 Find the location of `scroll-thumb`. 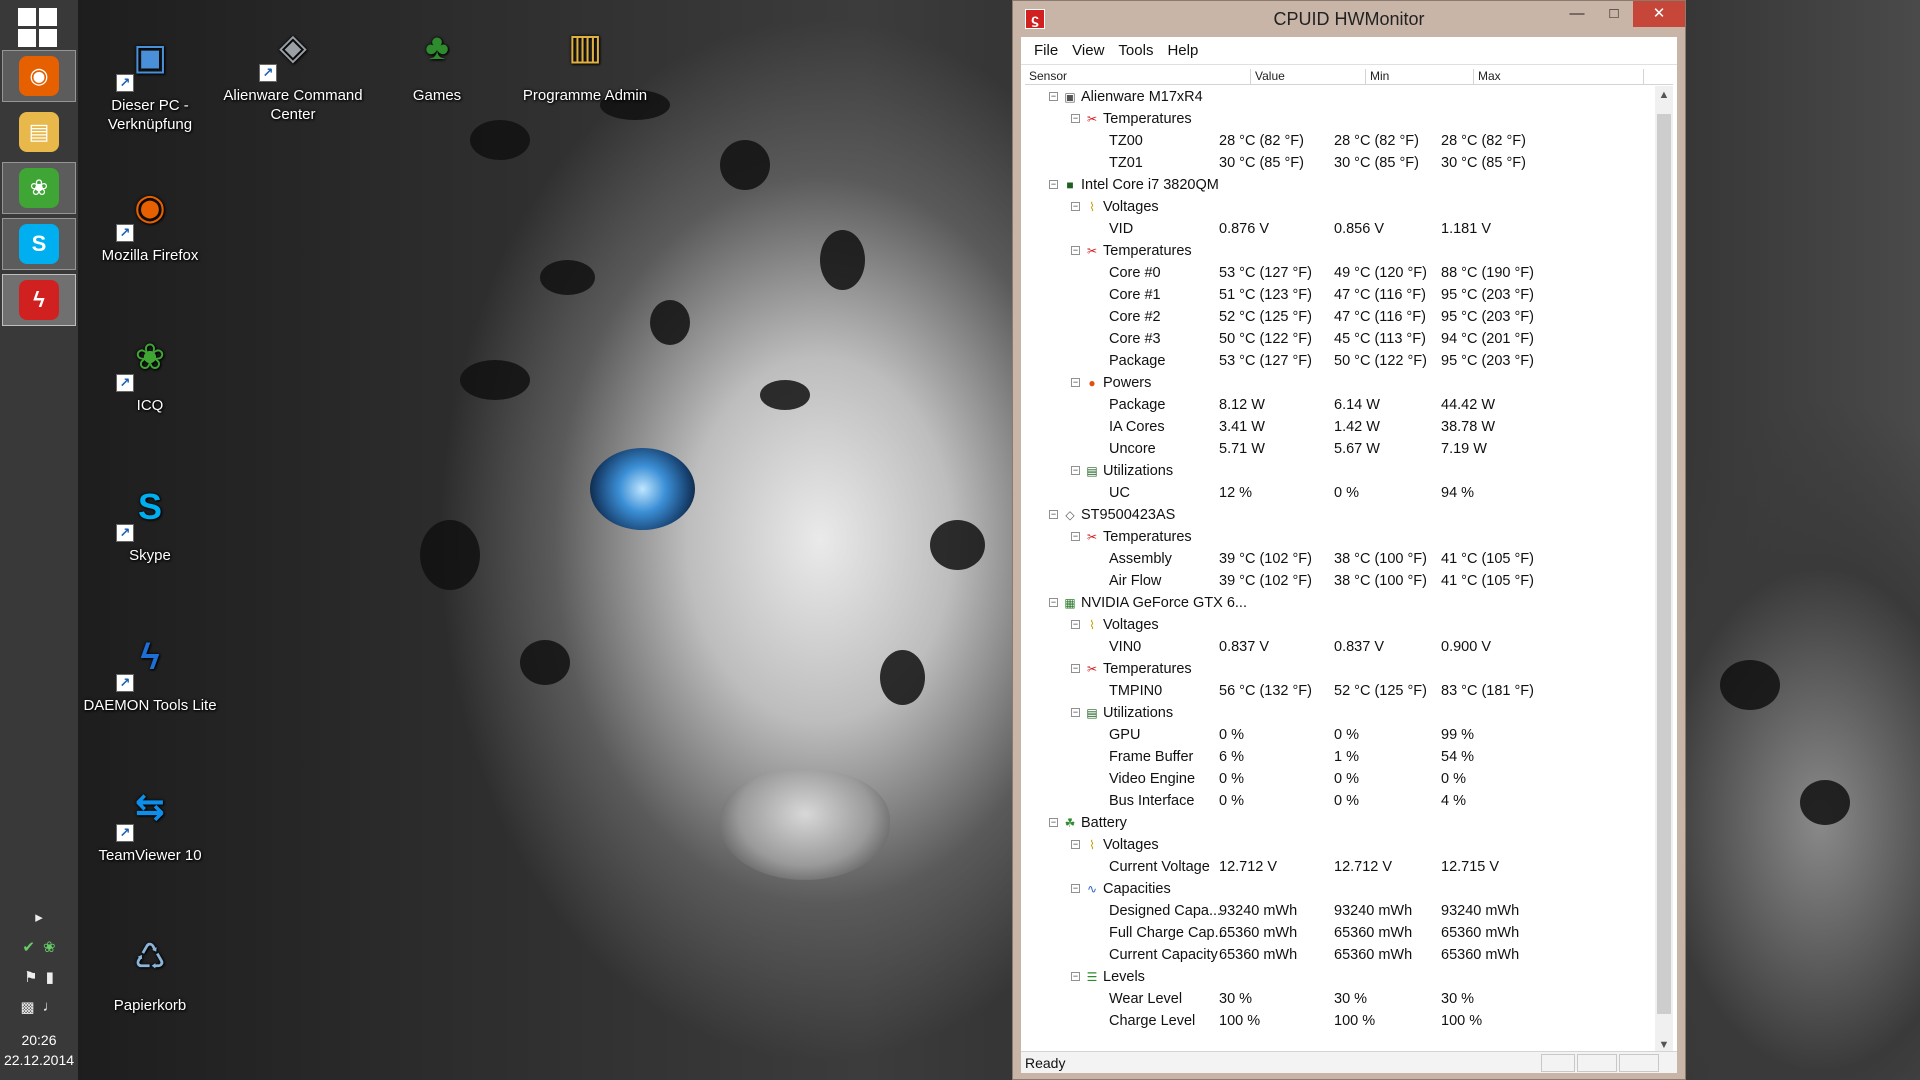

scroll-thumb is located at coordinates (1664, 564).